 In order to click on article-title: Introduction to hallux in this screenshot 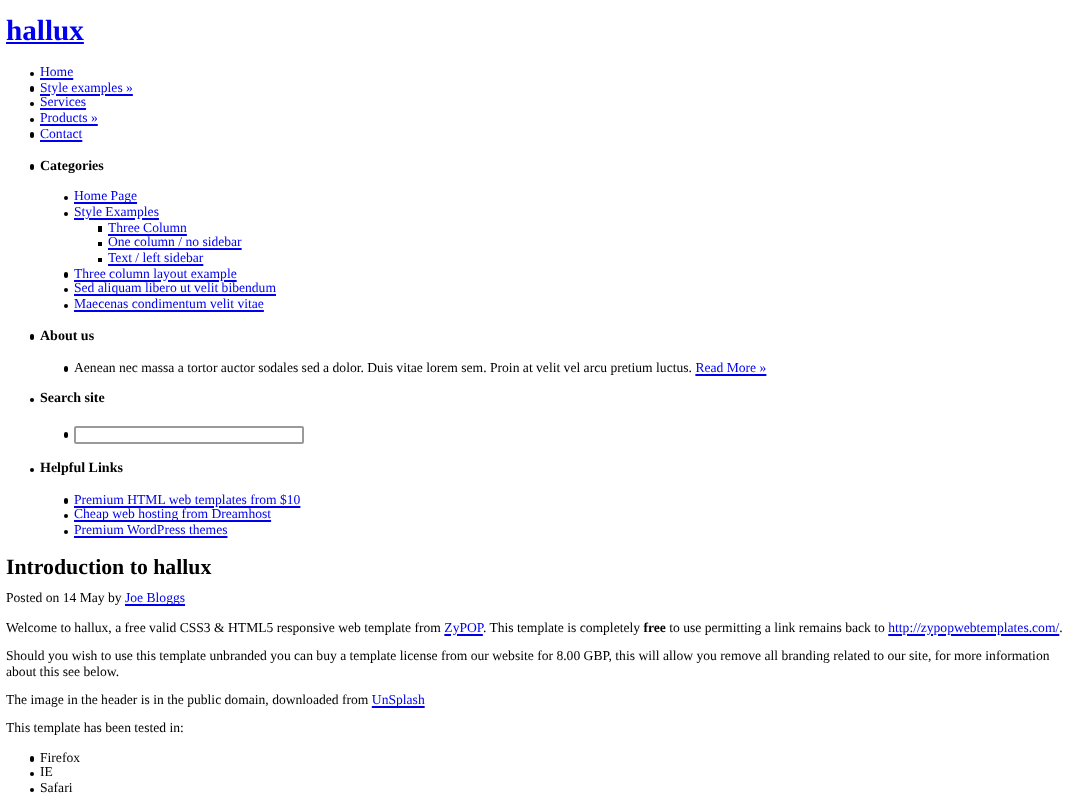, I will do `click(110, 567)`.